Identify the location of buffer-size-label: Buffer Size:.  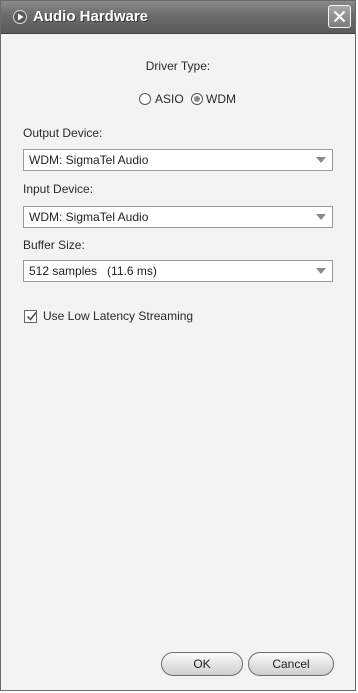
(54, 245).